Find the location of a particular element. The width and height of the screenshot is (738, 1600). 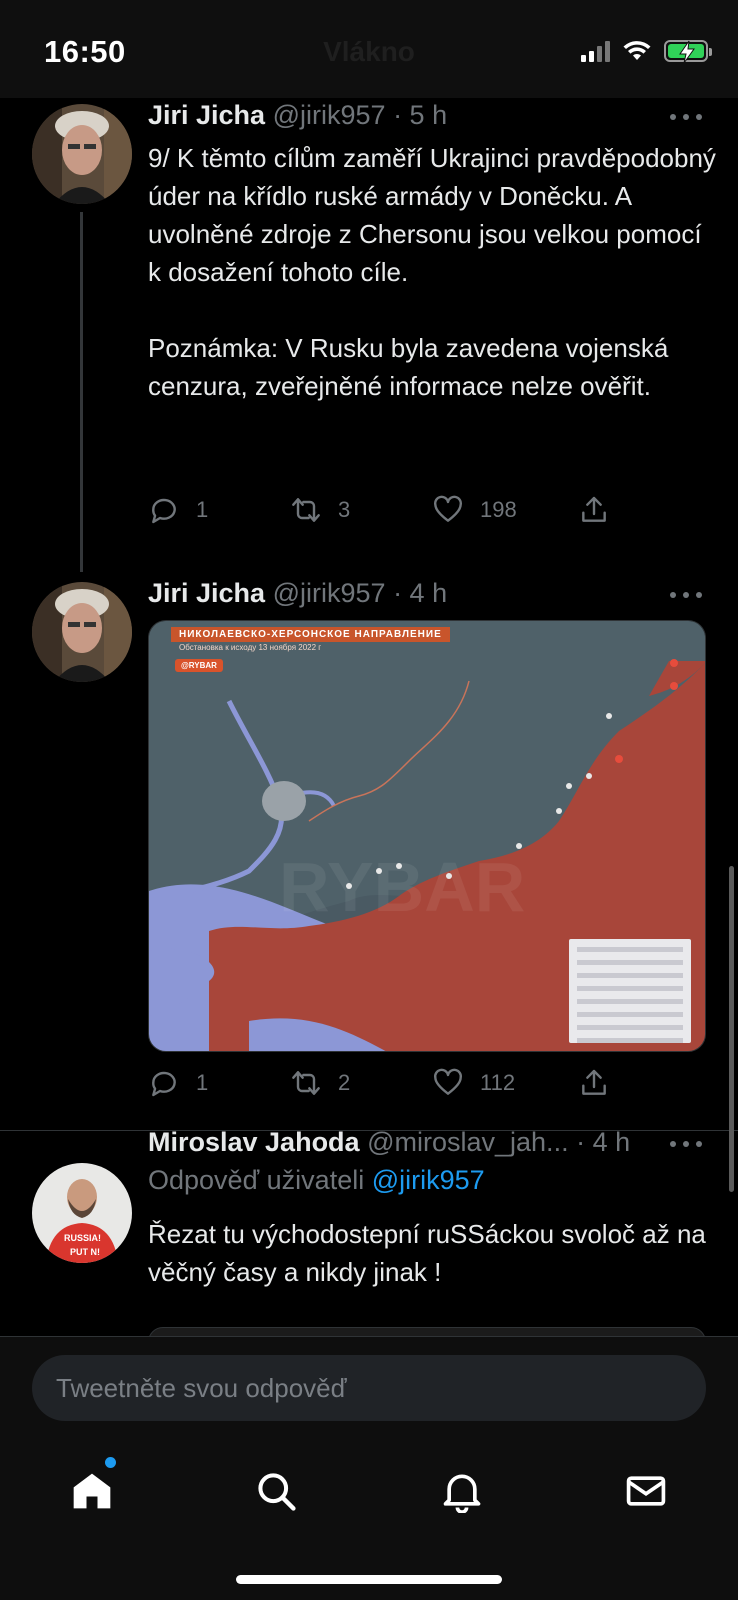

mail-icon is located at coordinates (646, 1491).